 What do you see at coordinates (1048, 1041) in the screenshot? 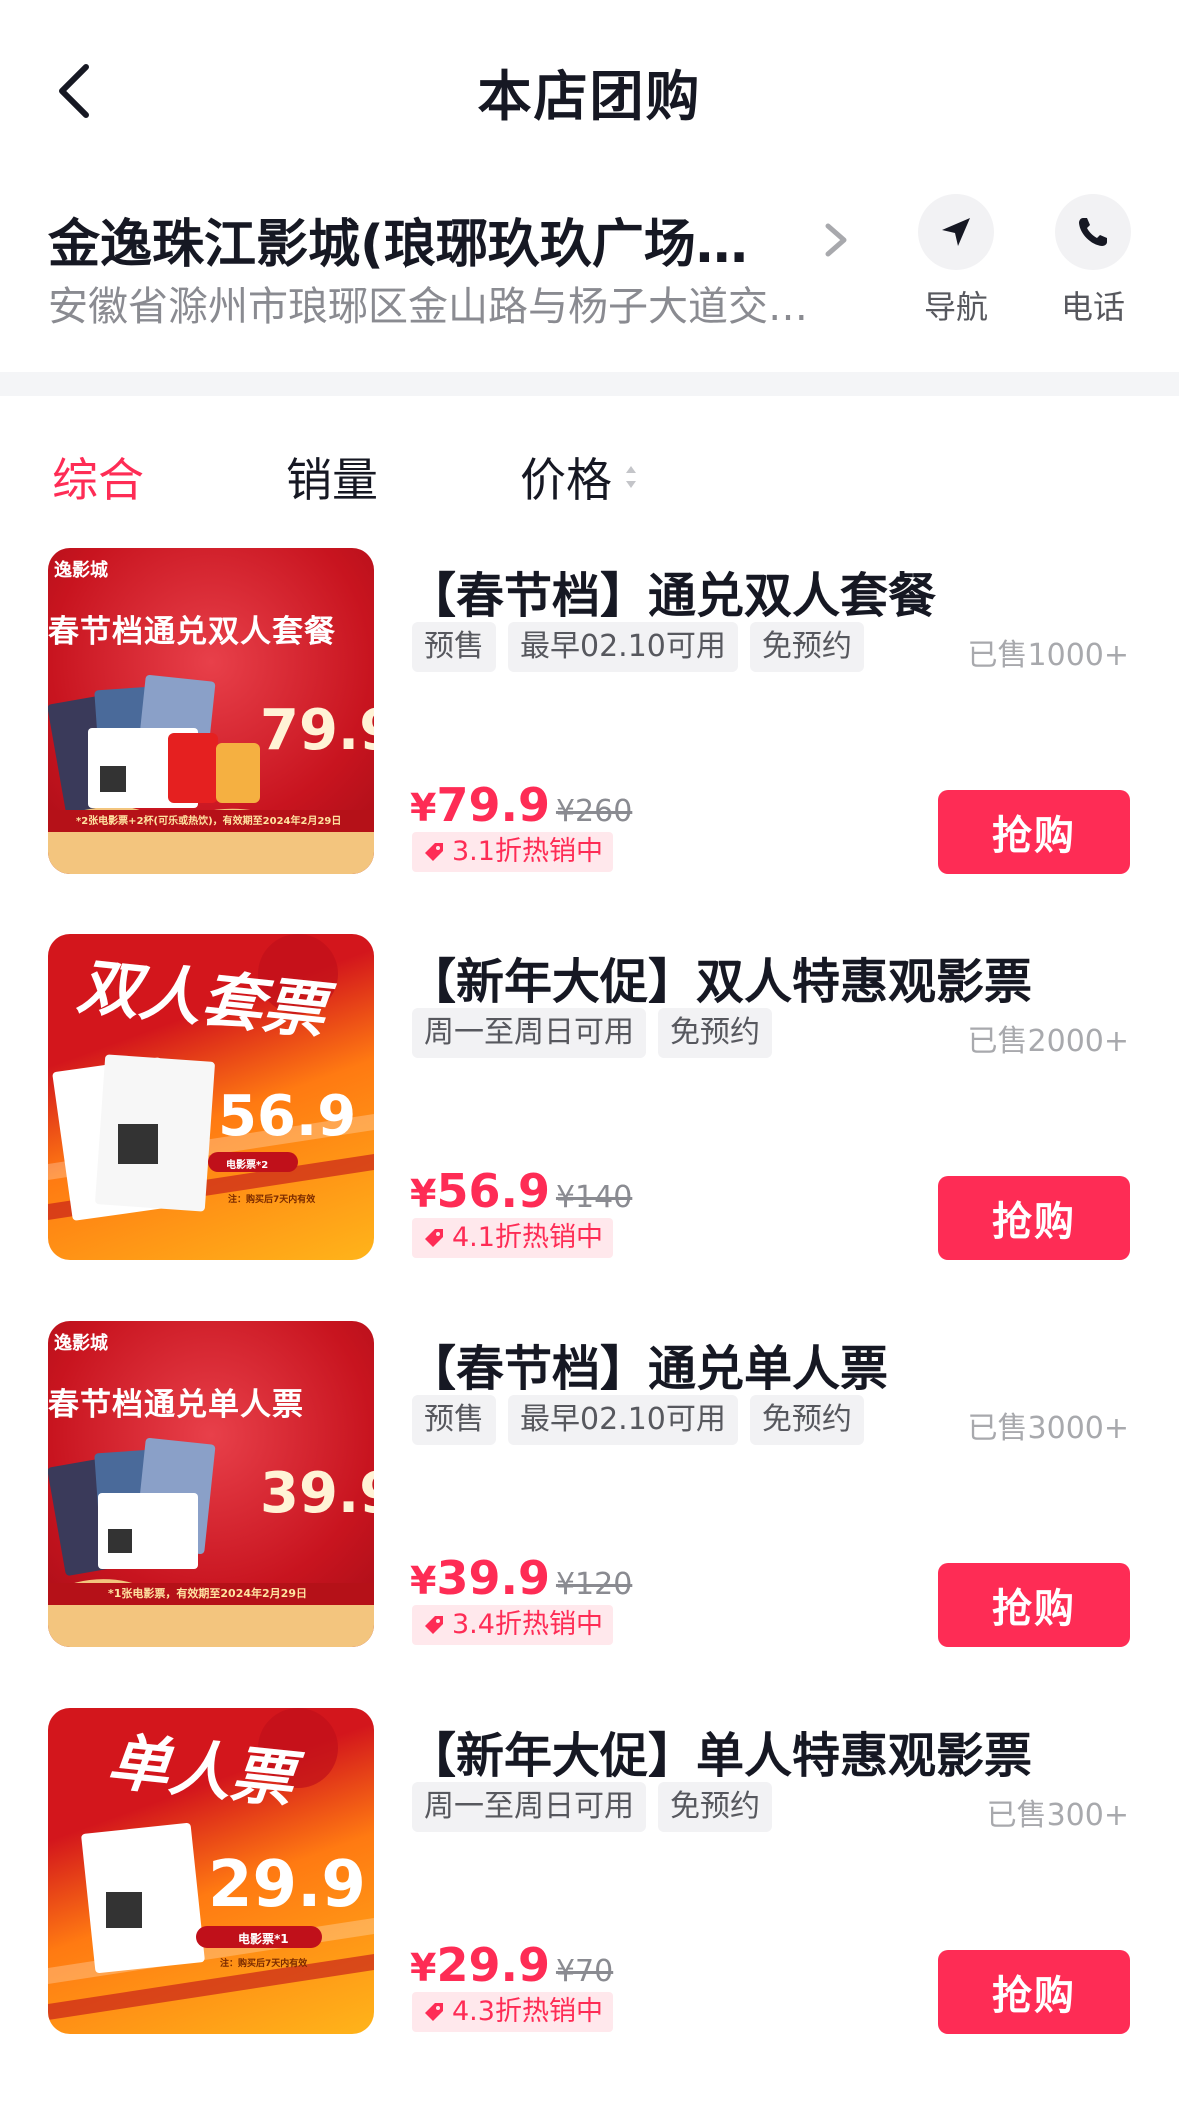
I see `sold-count: 已售2000+` at bounding box center [1048, 1041].